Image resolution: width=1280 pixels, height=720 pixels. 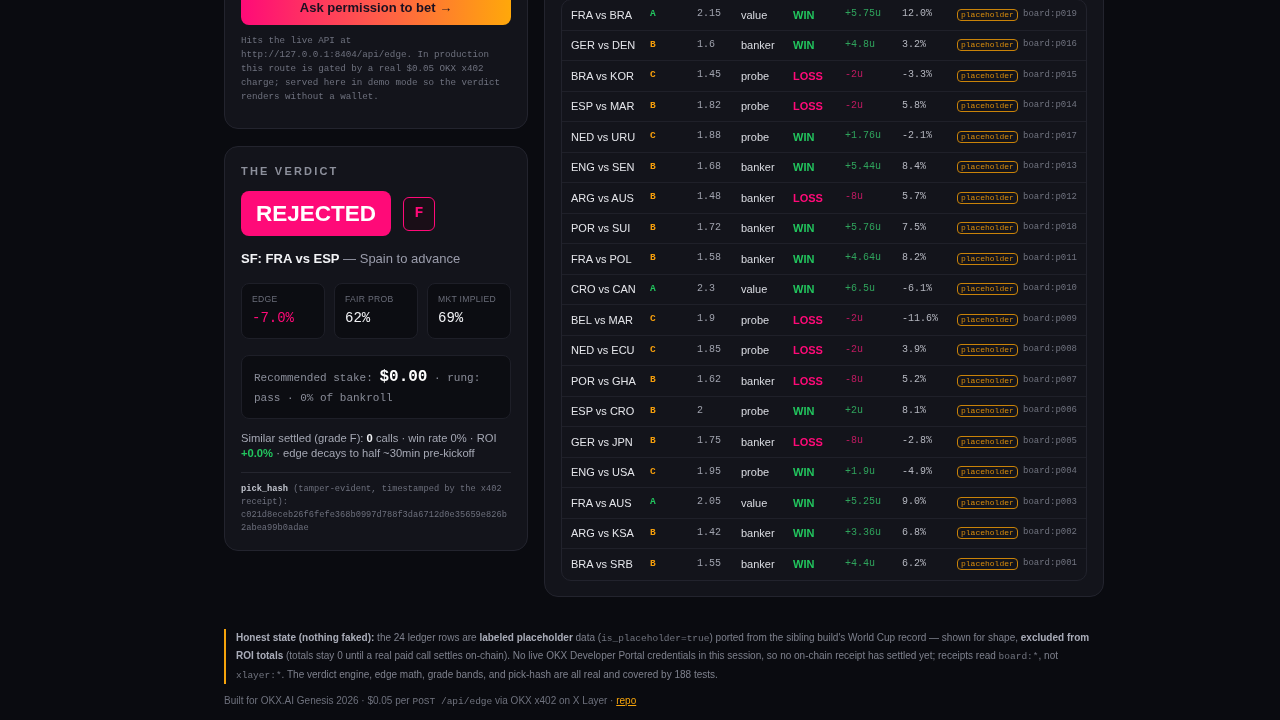 I want to click on verdict-status-badge: REJECTED, so click(x=316, y=213).